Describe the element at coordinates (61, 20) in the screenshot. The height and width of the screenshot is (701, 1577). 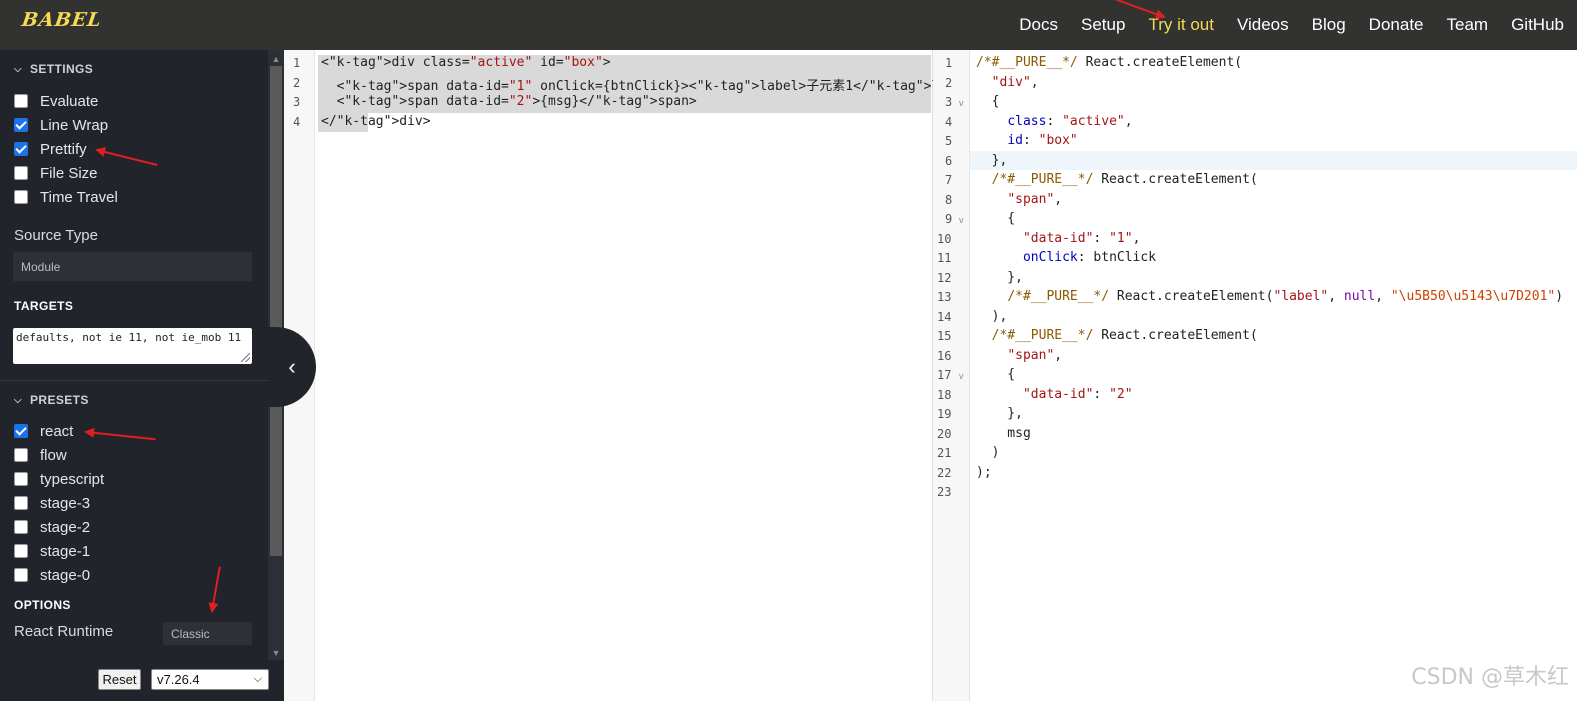
I see `babel-logo: BABEL` at that location.